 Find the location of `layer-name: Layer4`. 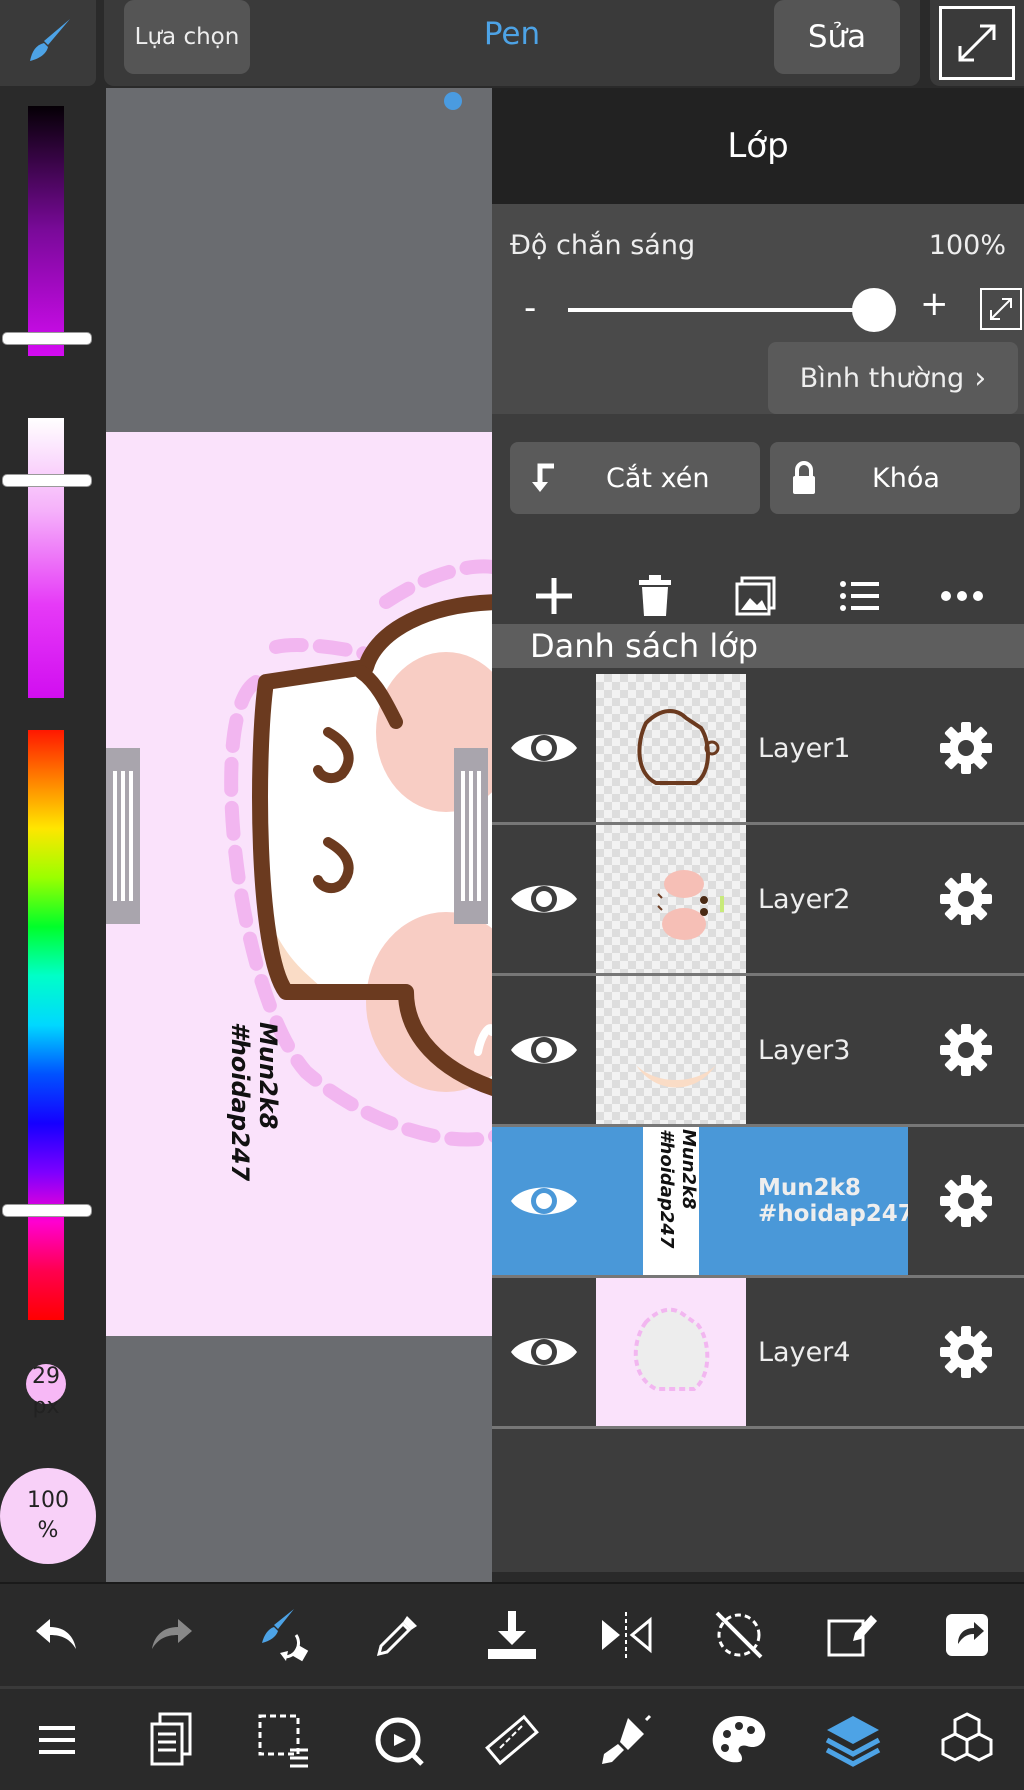

layer-name: Layer4 is located at coordinates (827, 1352).